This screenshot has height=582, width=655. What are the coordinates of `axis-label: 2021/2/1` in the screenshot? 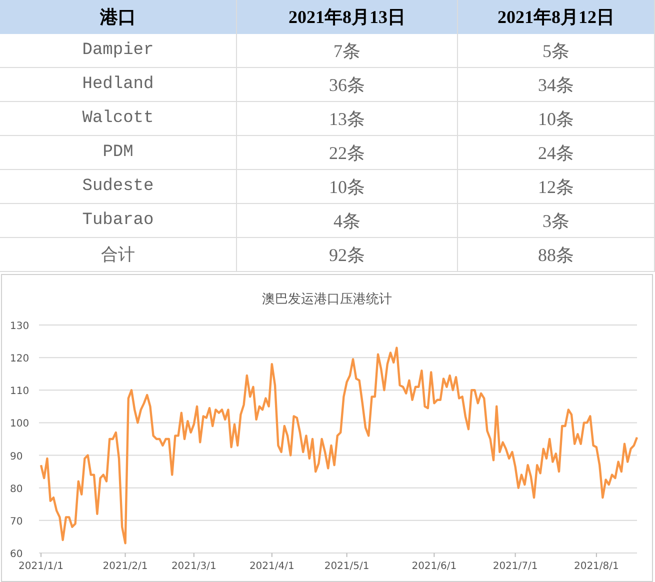 It's located at (125, 566).